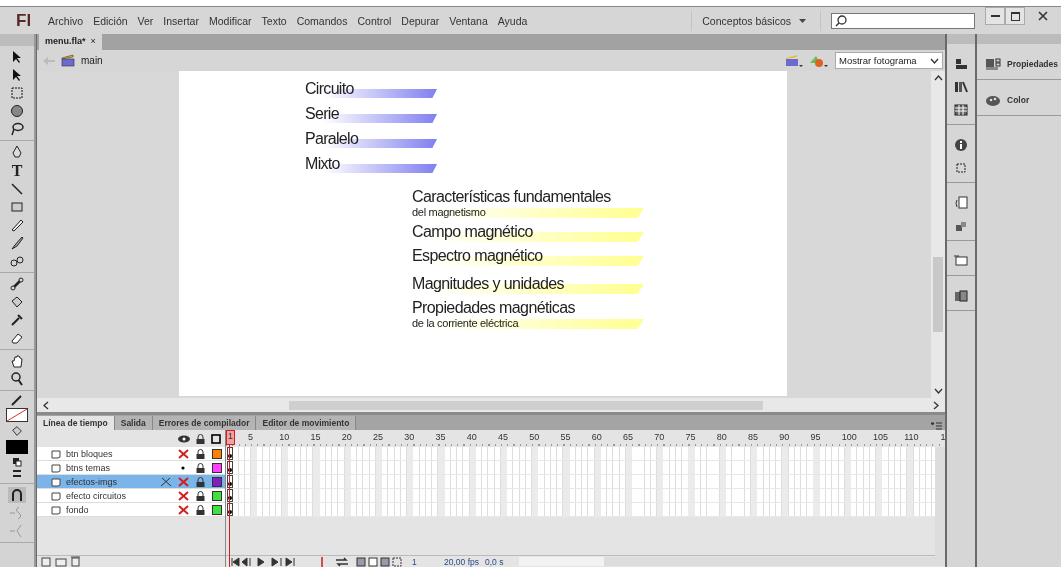  Describe the element at coordinates (70, 42) in the screenshot. I see `document-tab: menu.fla* ×` at that location.